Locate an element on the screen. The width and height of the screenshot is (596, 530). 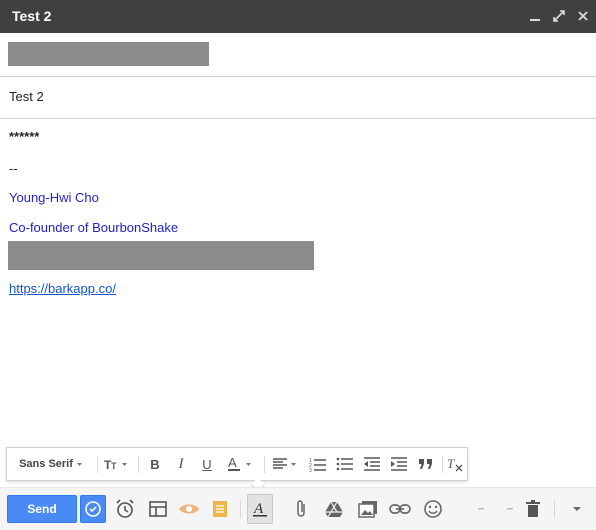
template-icon is located at coordinates (158, 509).